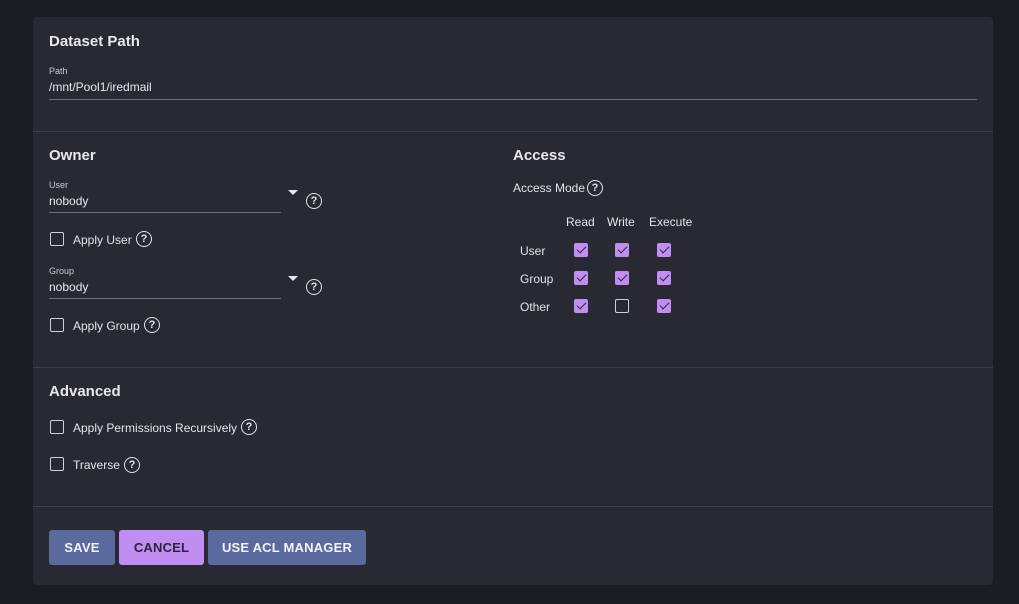 Image resolution: width=1019 pixels, height=604 pixels. What do you see at coordinates (622, 250) in the screenshot?
I see `access-user-write-checkbox` at bounding box center [622, 250].